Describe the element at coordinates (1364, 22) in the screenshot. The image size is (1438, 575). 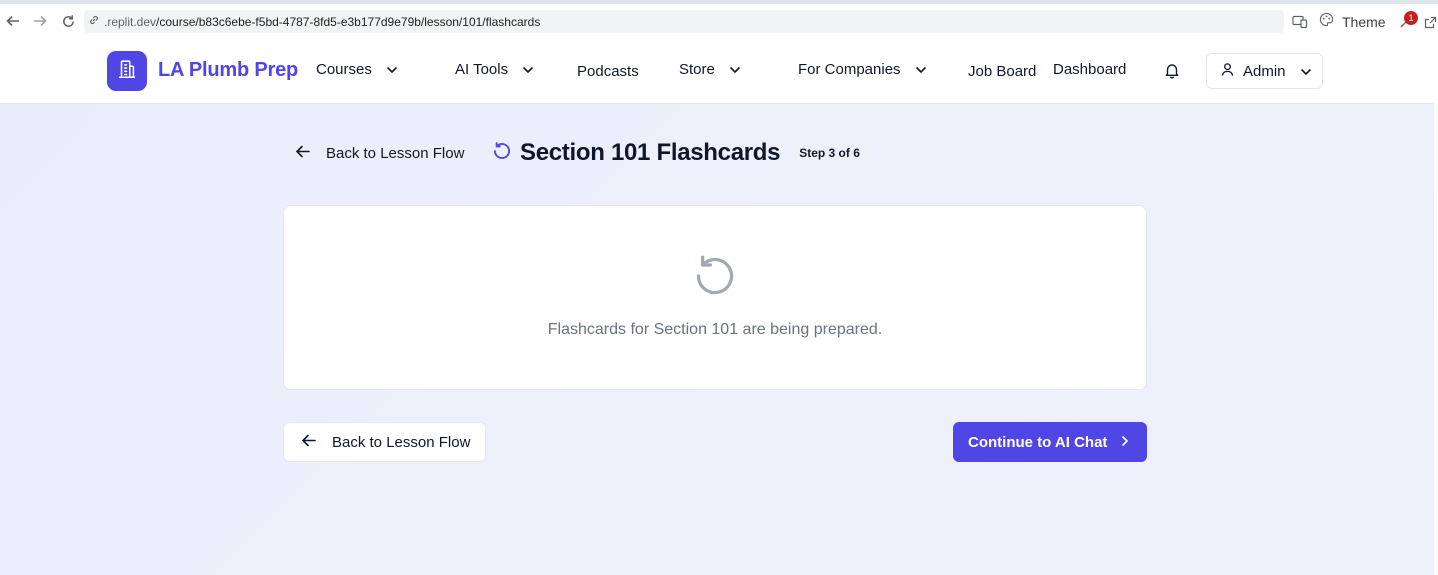
I see `theme-label: Theme` at that location.